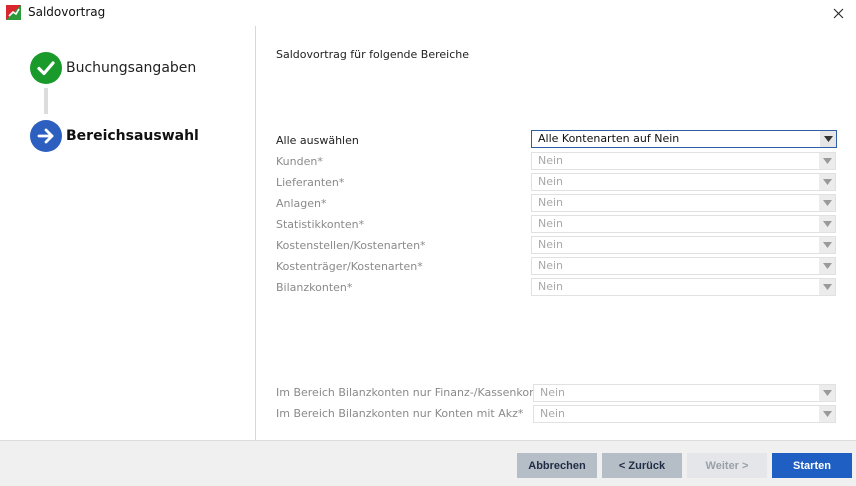  I want to click on select-all-dropdown: Alle Kontenarten auf Nein, so click(684, 139).